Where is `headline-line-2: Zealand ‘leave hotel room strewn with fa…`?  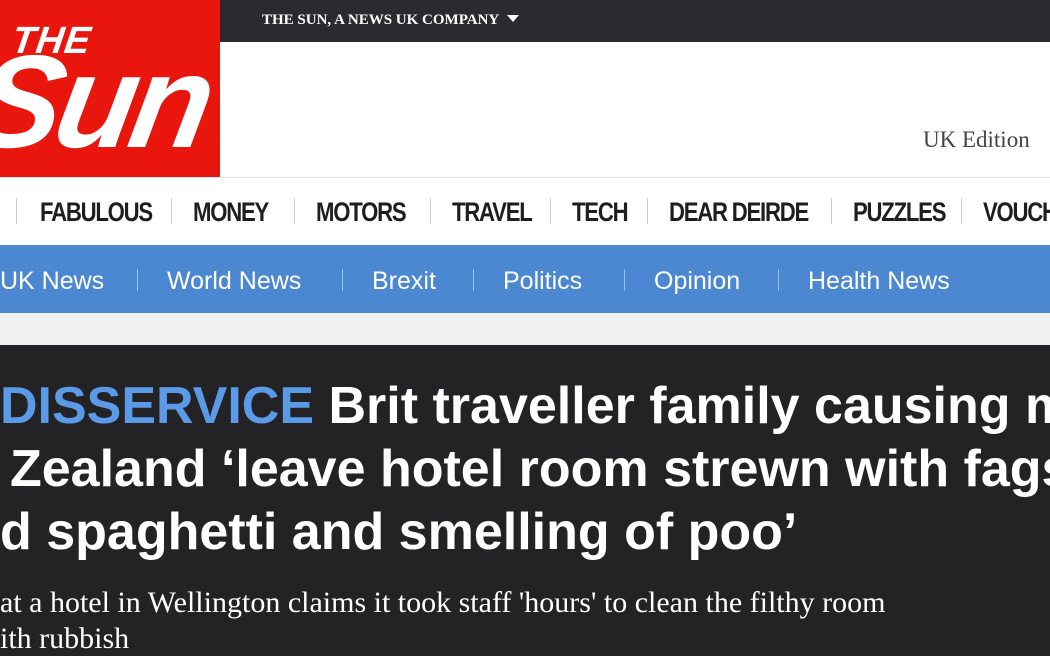 headline-line-2: Zealand ‘leave hotel room strewn with fa… is located at coordinates (530, 469).